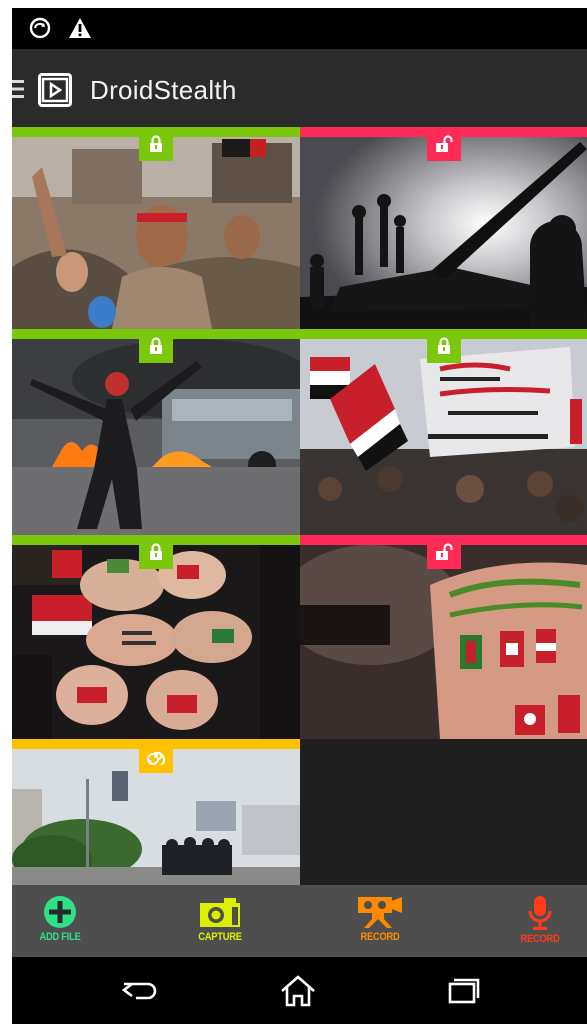 This screenshot has height=1024, width=587. I want to click on protest-photo, so click(156, 233).